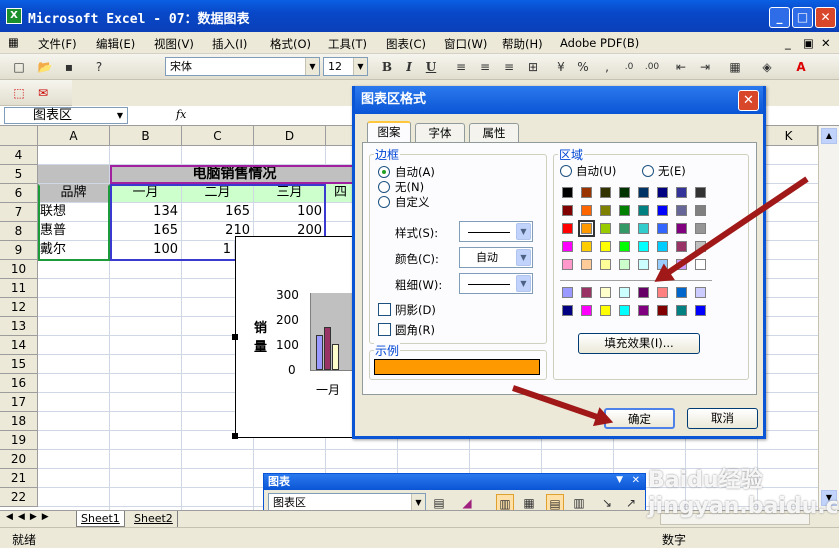 This screenshot has width=839, height=548. I want to click on toolbar-close-icon: ✕, so click(636, 480).